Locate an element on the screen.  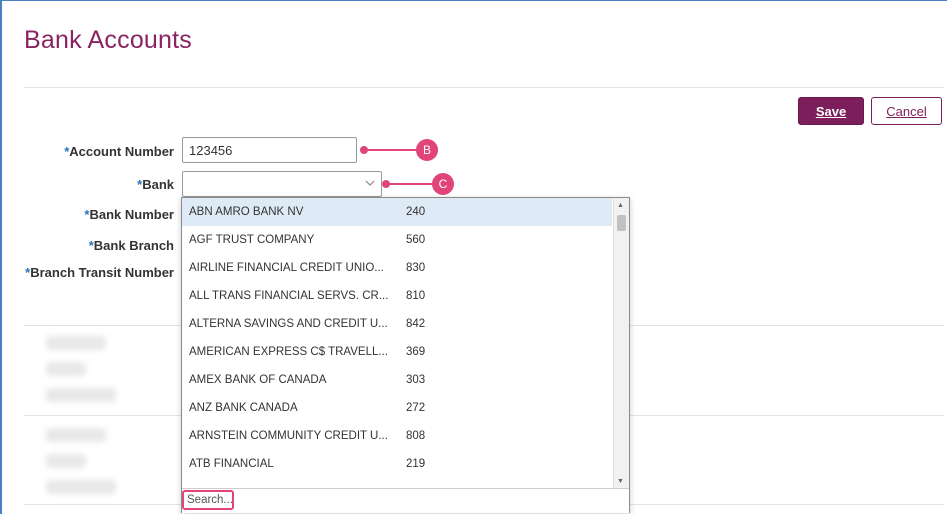
bank-option: ATB FINANCIAL 219 is located at coordinates (397, 464).